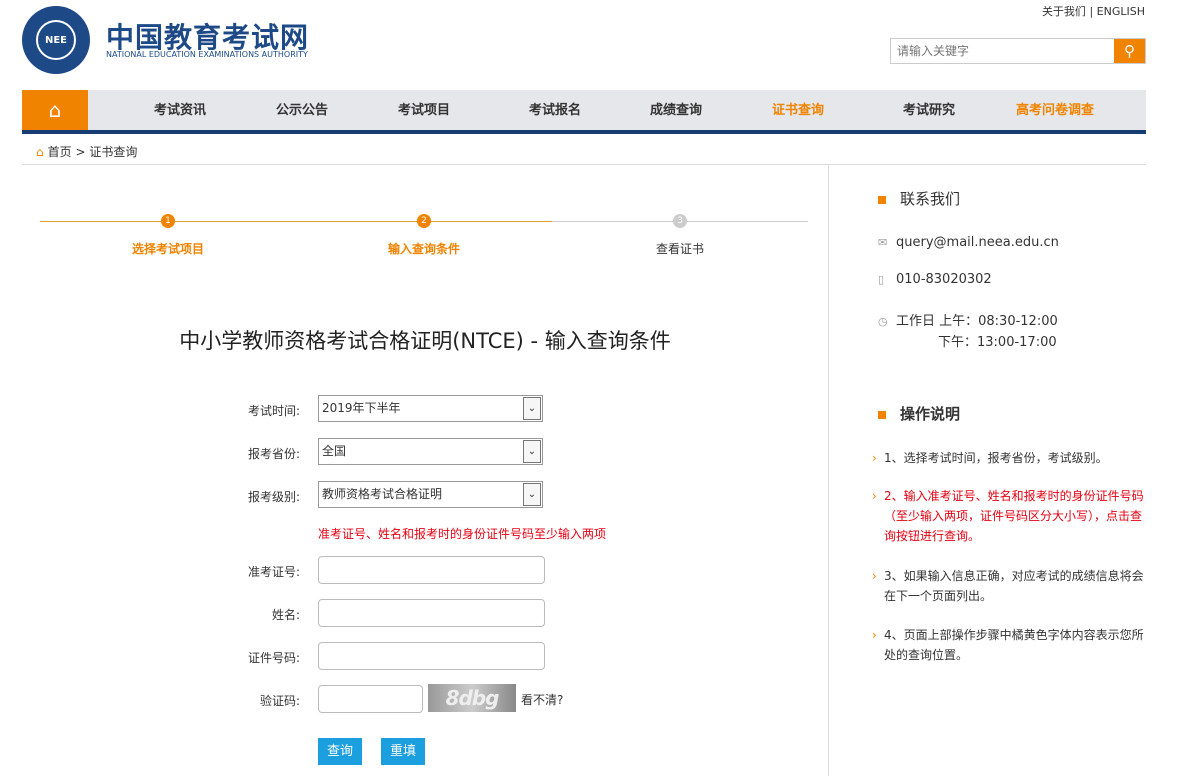  I want to click on exam-time-select: 2019年下半年 ⌄, so click(430, 408).